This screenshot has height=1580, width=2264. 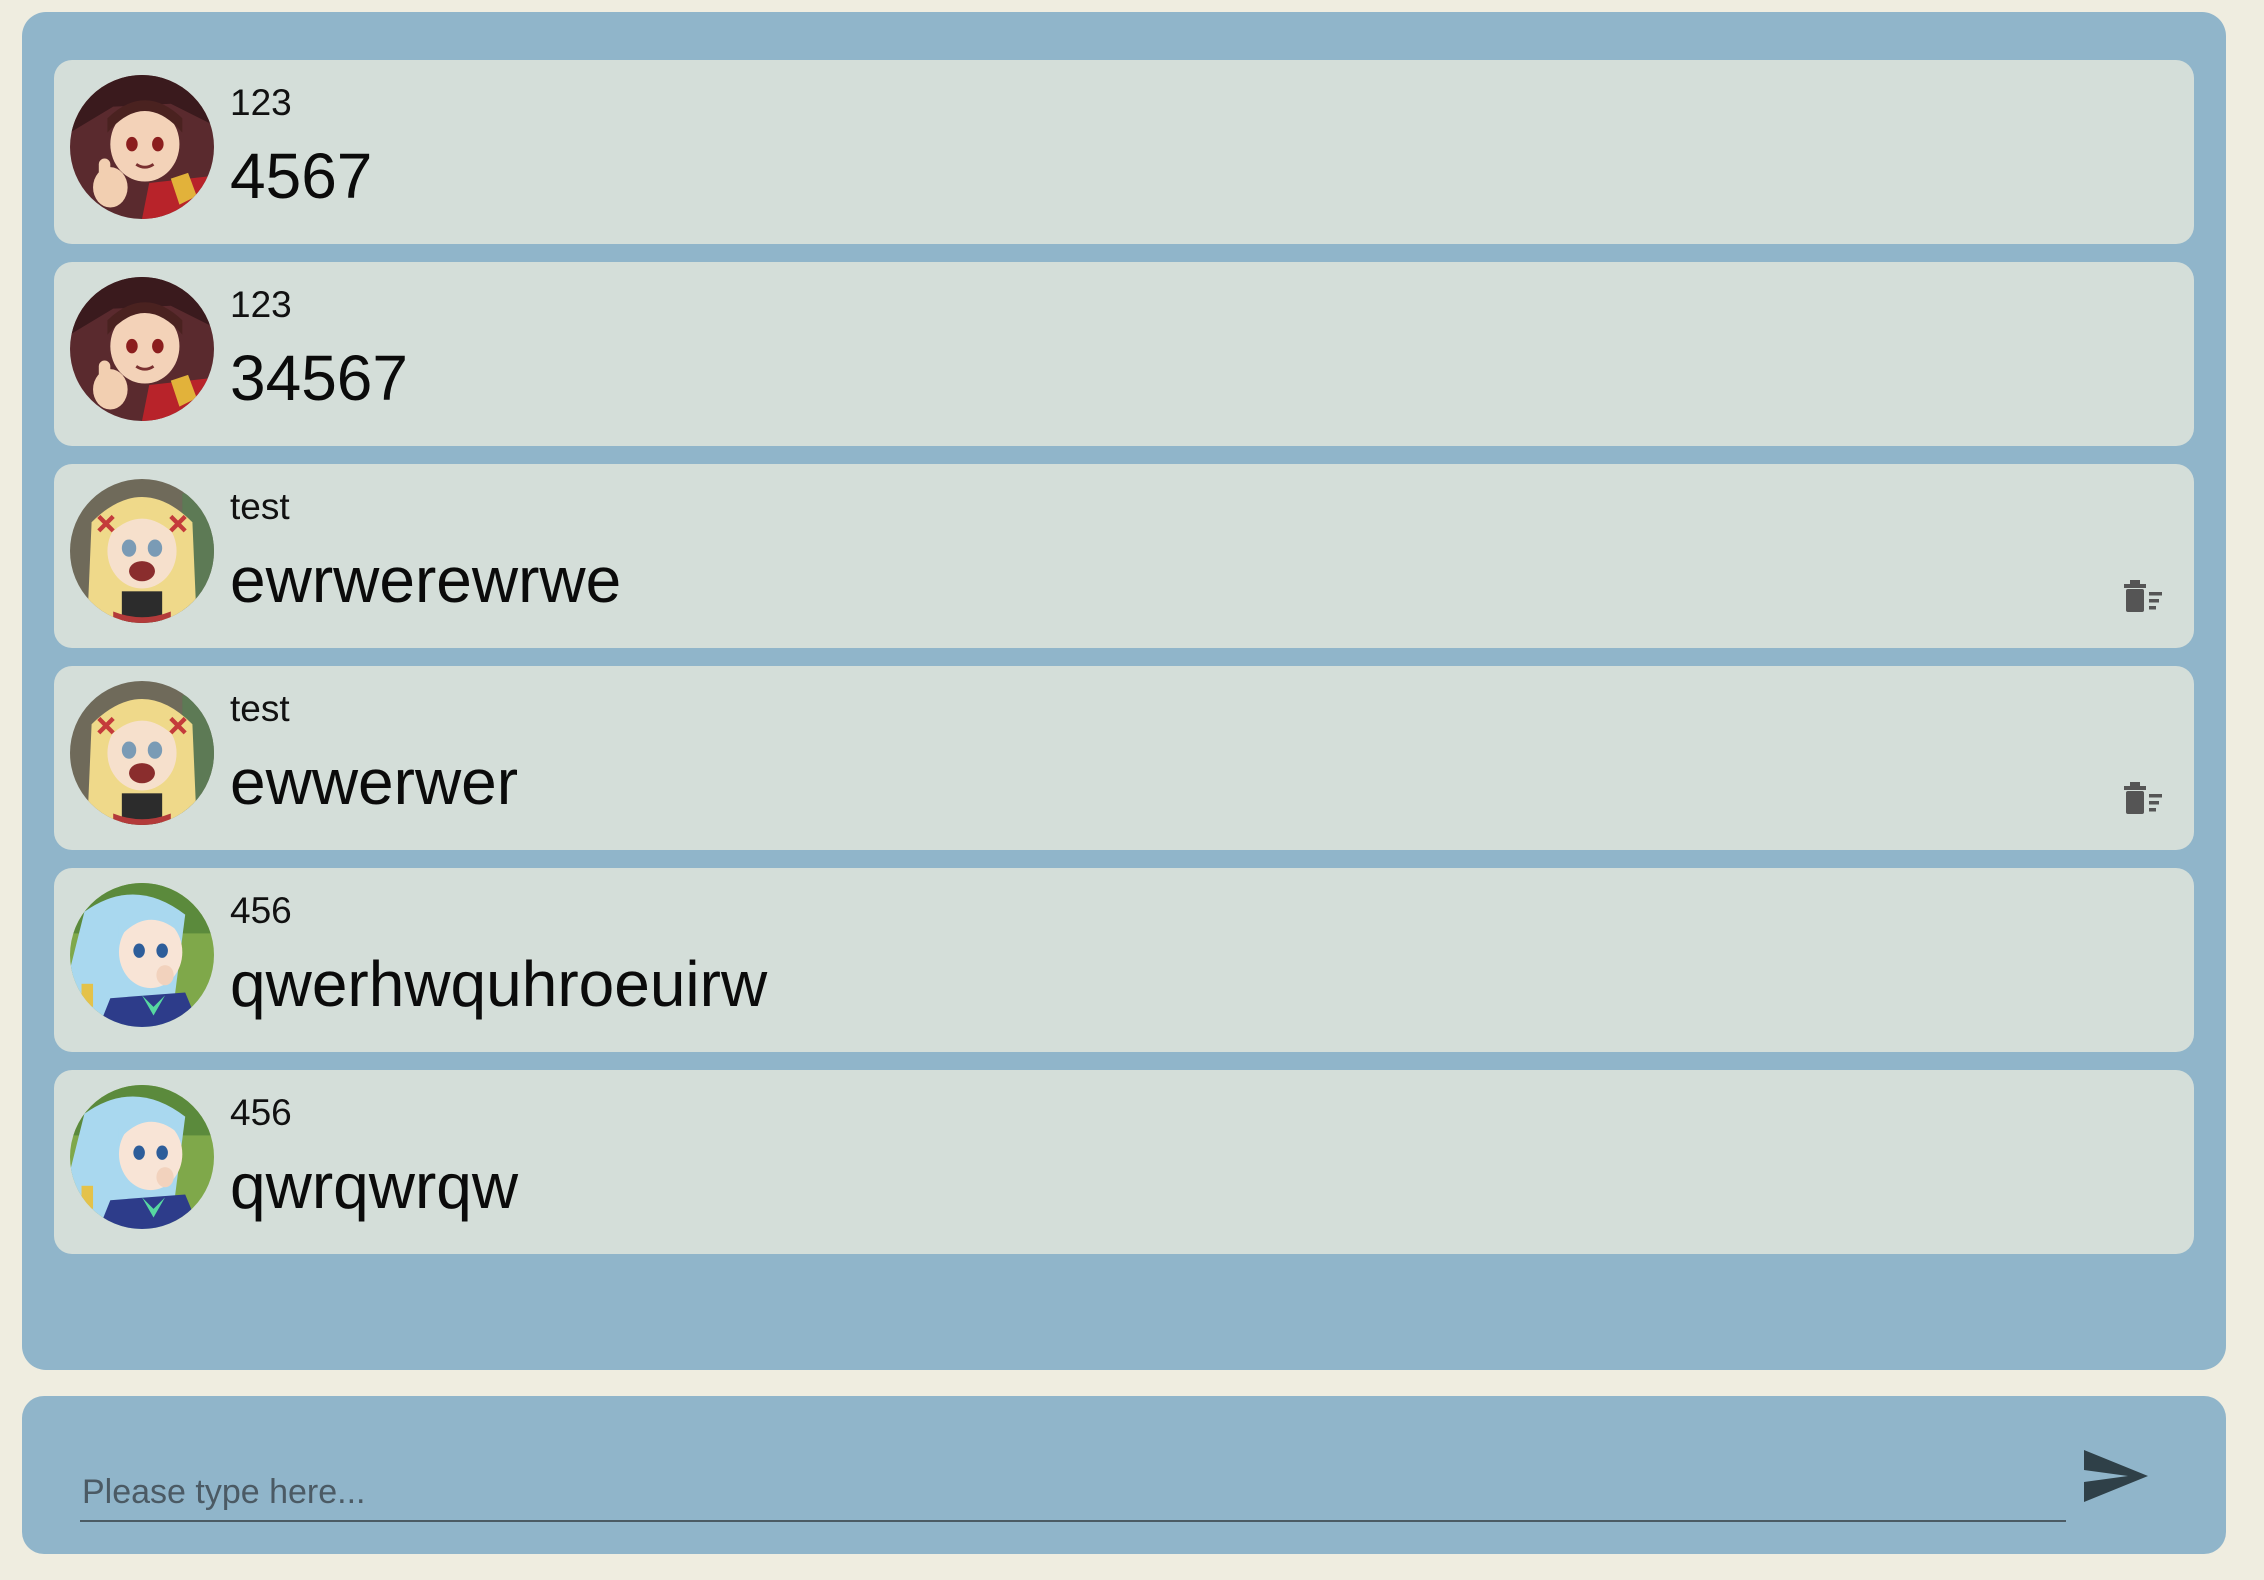 What do you see at coordinates (1124, 556) in the screenshot?
I see `message-item: test ewrwerewrwe` at bounding box center [1124, 556].